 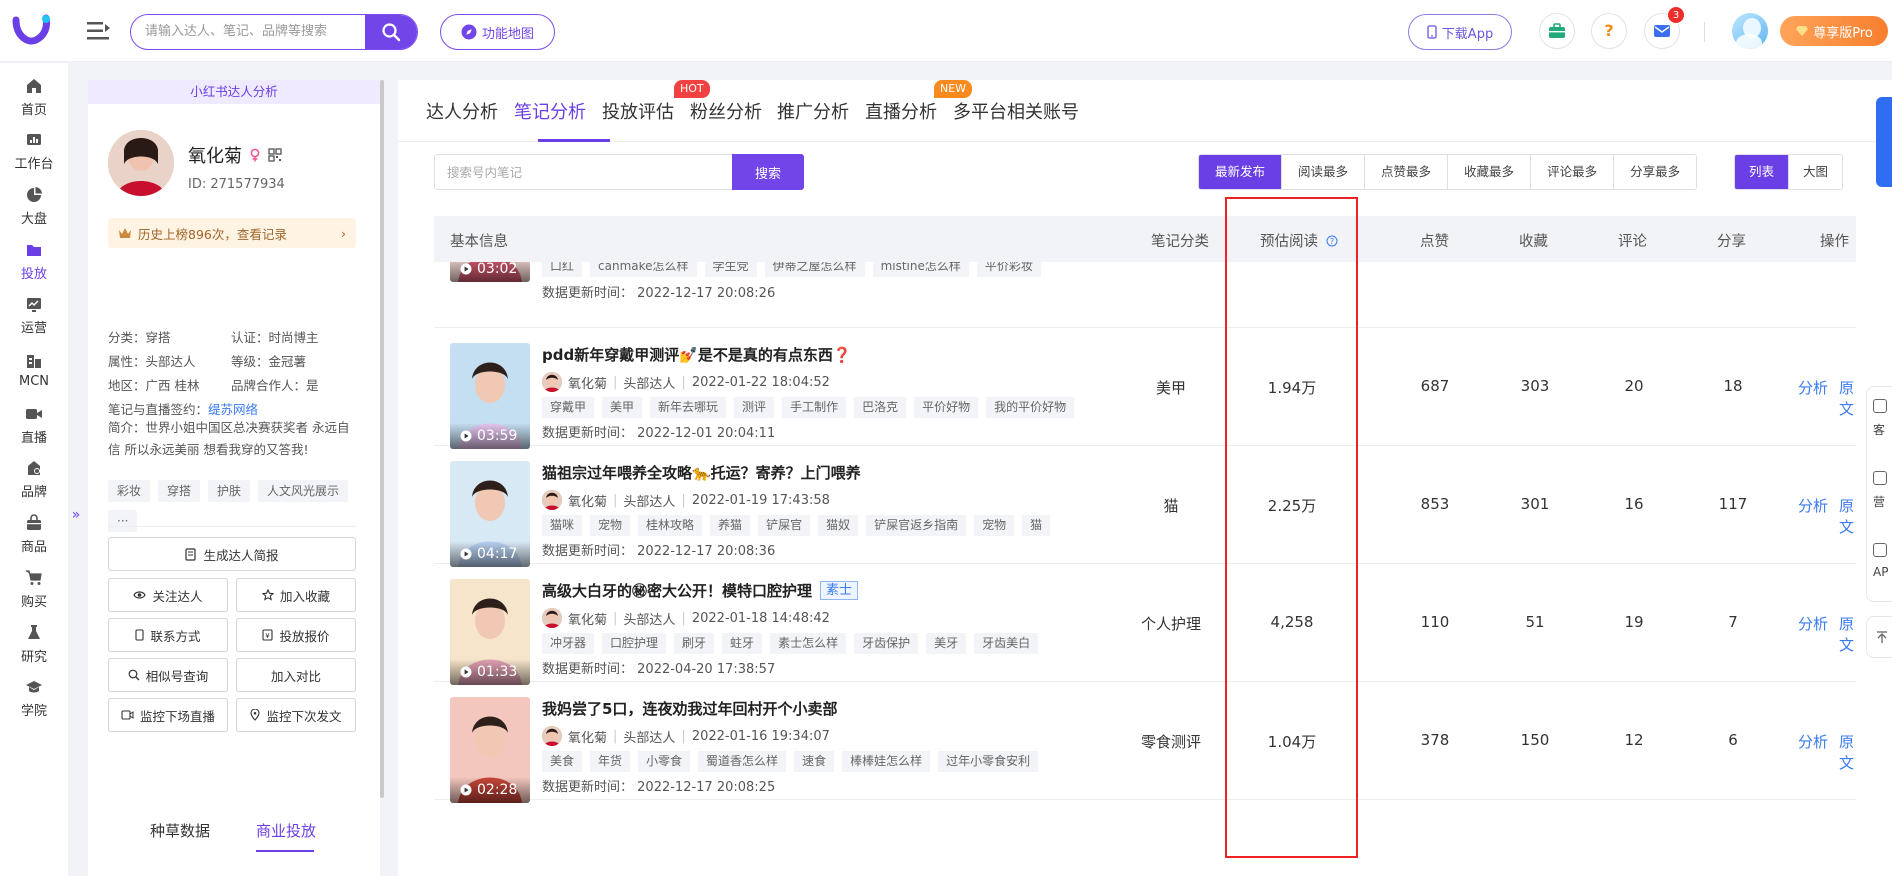 What do you see at coordinates (286, 830) in the screenshot?
I see `tab-commercial-ads: 商业投放` at bounding box center [286, 830].